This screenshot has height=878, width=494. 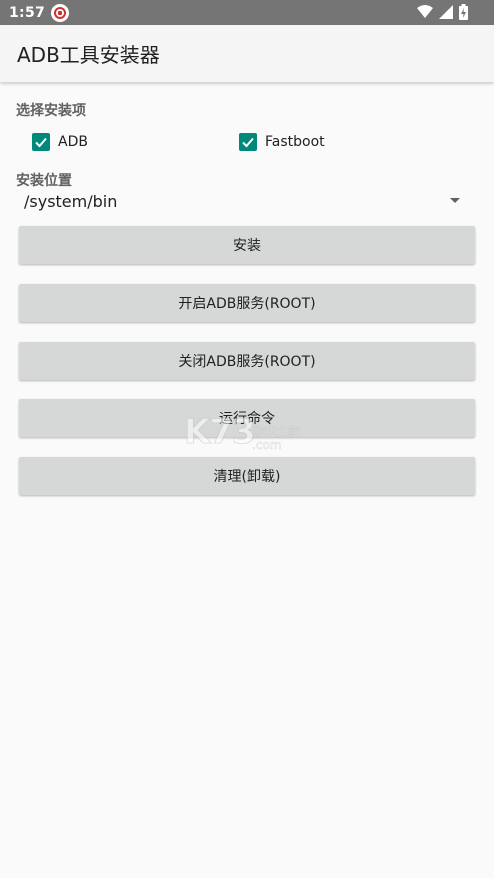 What do you see at coordinates (88, 55) in the screenshot?
I see `app-title: ADB工具安装器` at bounding box center [88, 55].